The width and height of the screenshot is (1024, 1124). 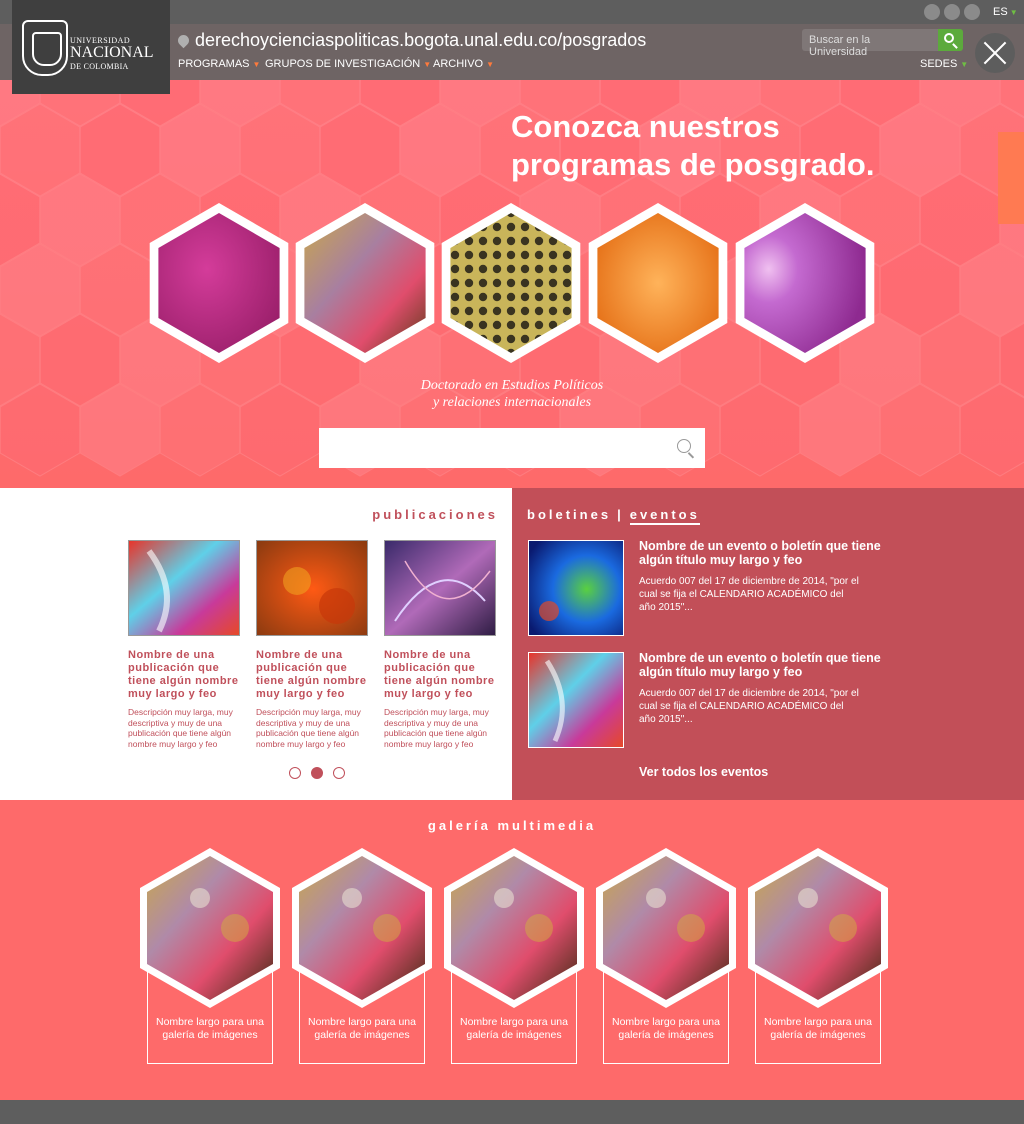 What do you see at coordinates (512, 385) in the screenshot?
I see `caption-line1: Doctorado en Estudios Políticos` at bounding box center [512, 385].